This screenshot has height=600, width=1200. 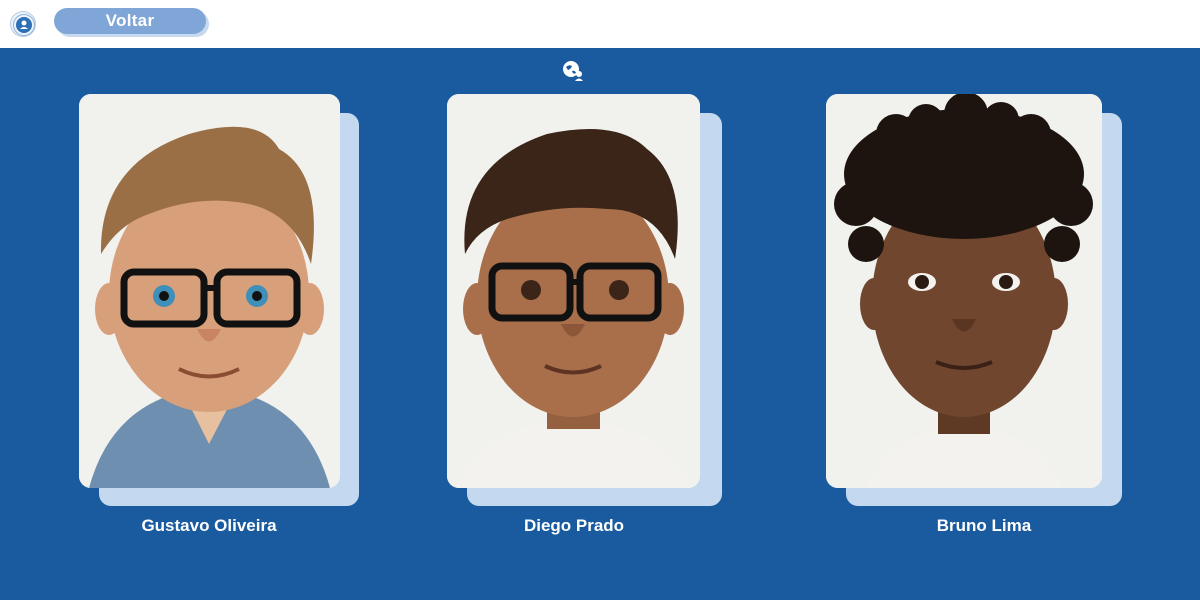 I want to click on person-name: Bruno Lima, so click(x=984, y=525).